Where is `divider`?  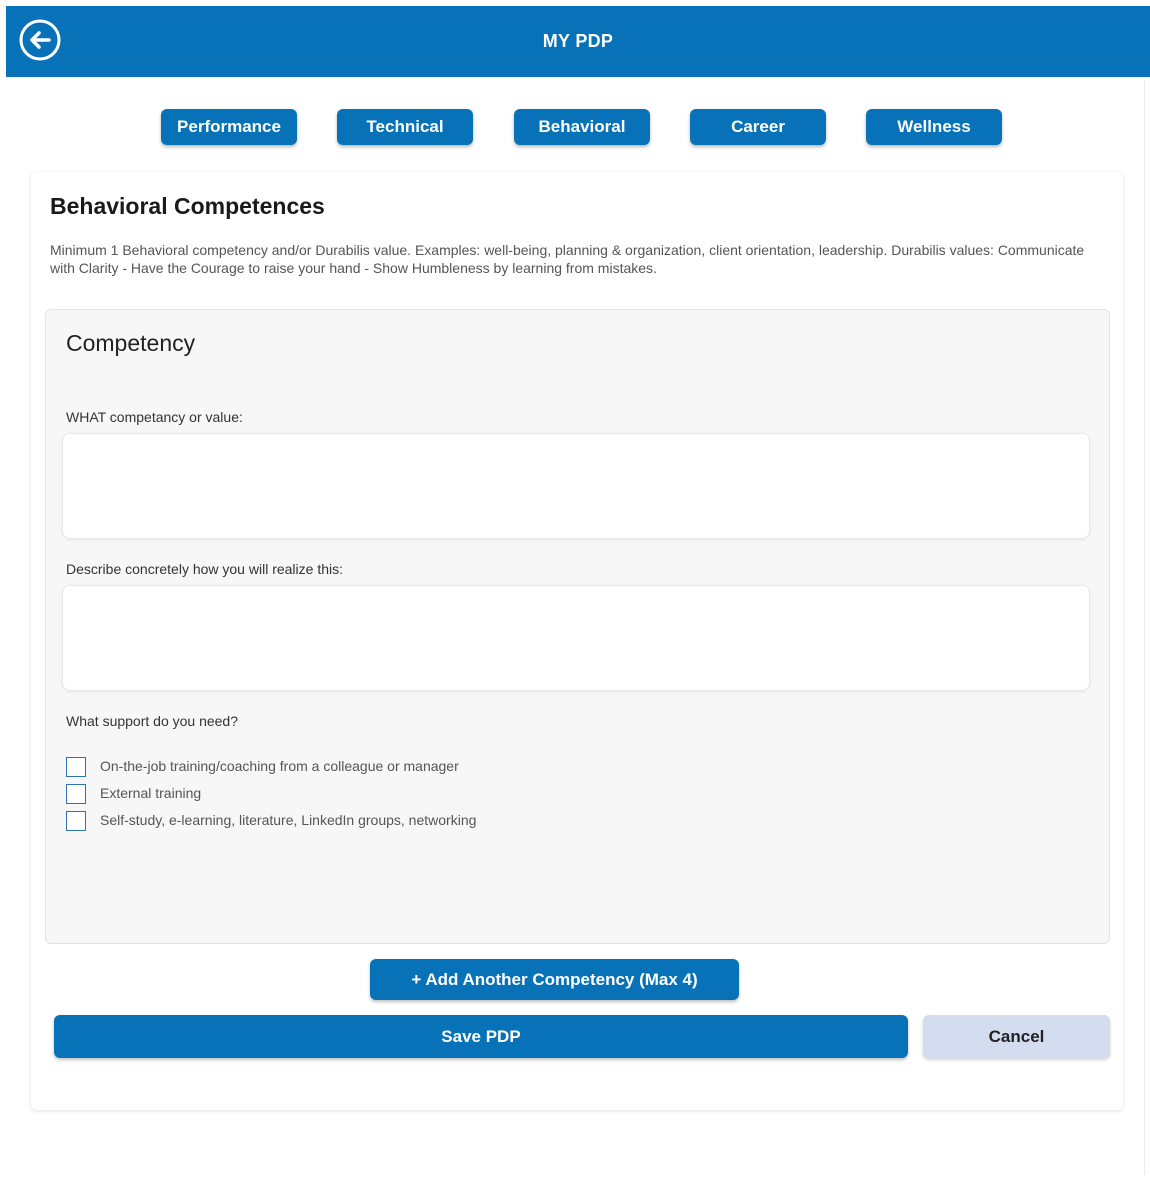
divider is located at coordinates (1144, 627).